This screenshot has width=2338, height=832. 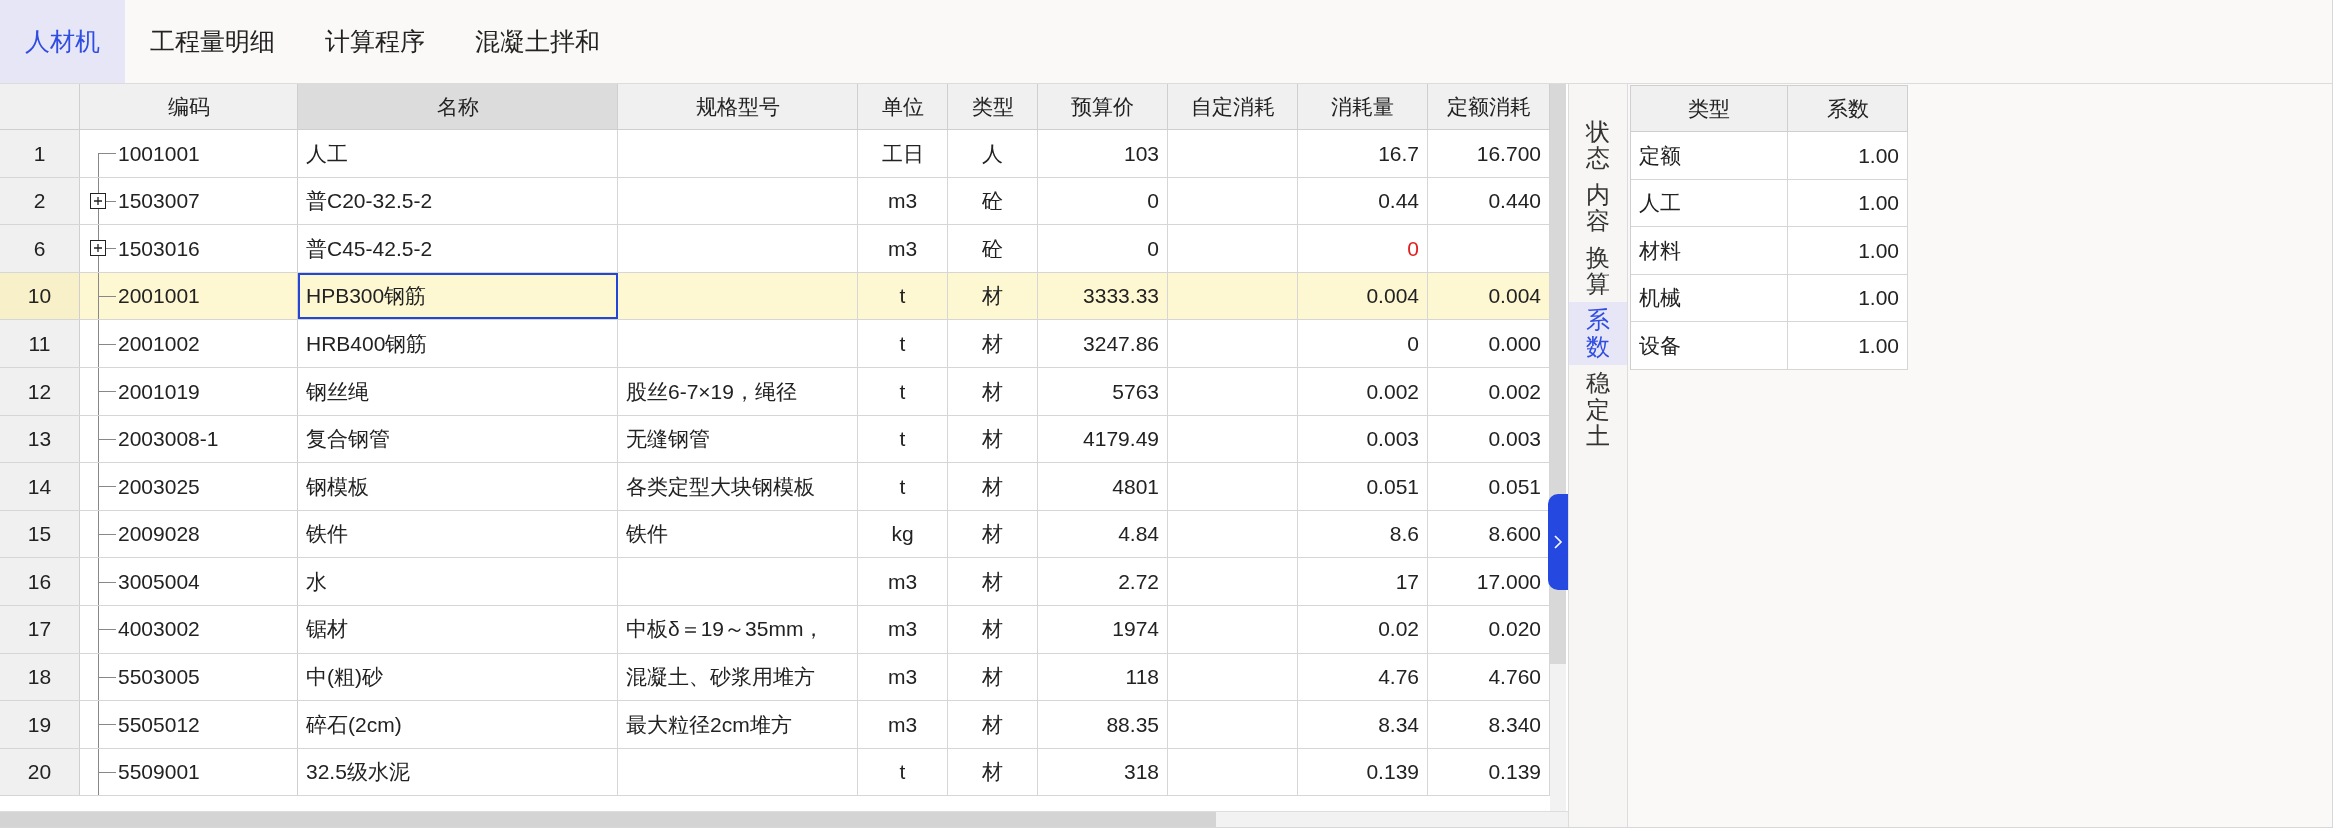 What do you see at coordinates (1363, 629) in the screenshot?
I see `table-cell: 0.02` at bounding box center [1363, 629].